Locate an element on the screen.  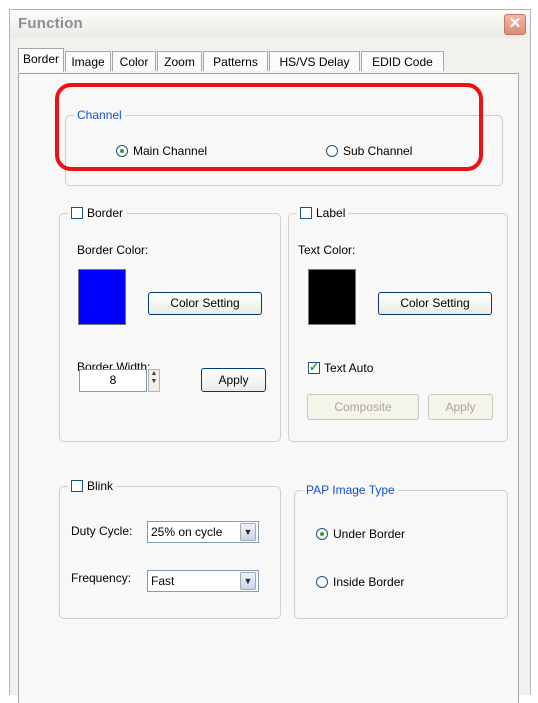
channel-highlight-annotation is located at coordinates (269, 127).